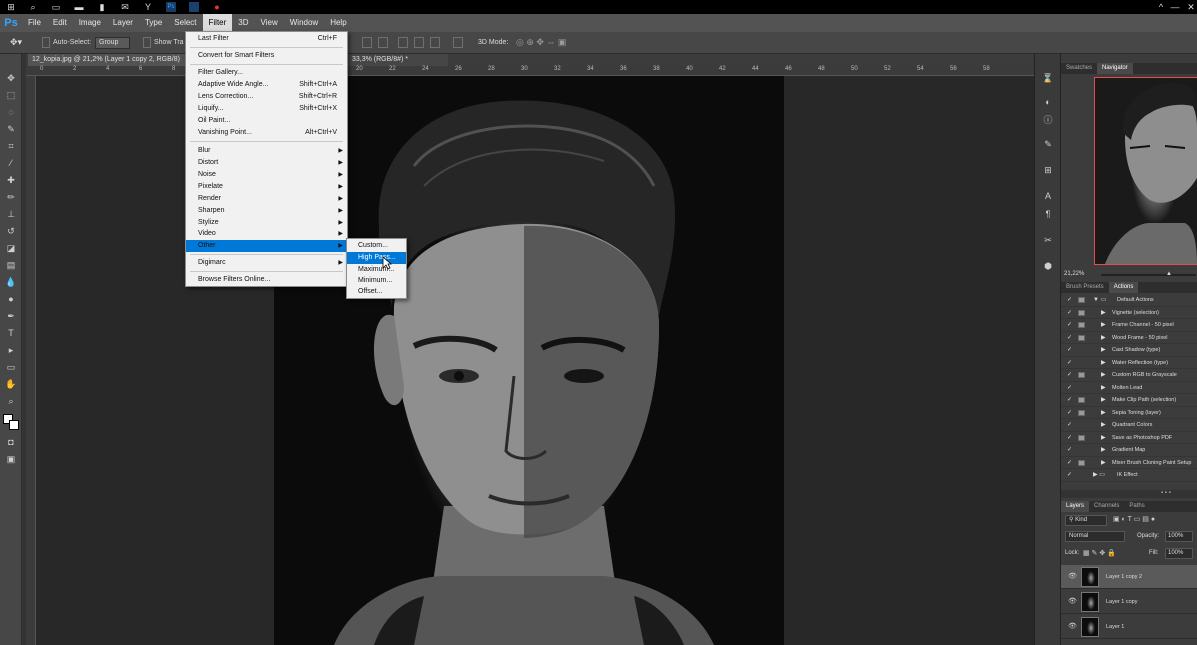  Describe the element at coordinates (266, 56) in the screenshot. I see `menu-item-convert-smart-filters: Convert for Smart Filters` at that location.